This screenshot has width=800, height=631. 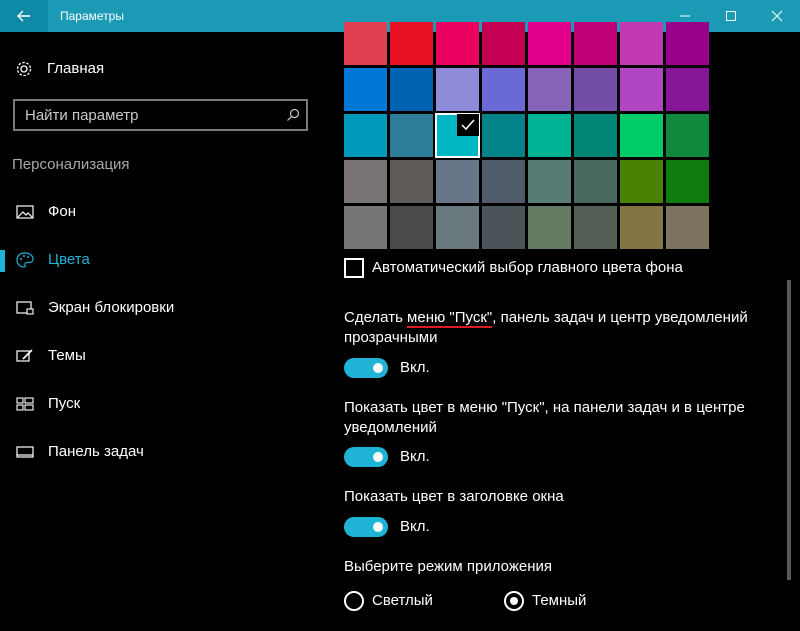 What do you see at coordinates (415, 367) in the screenshot?
I see `transparency-state: Вкл.` at bounding box center [415, 367].